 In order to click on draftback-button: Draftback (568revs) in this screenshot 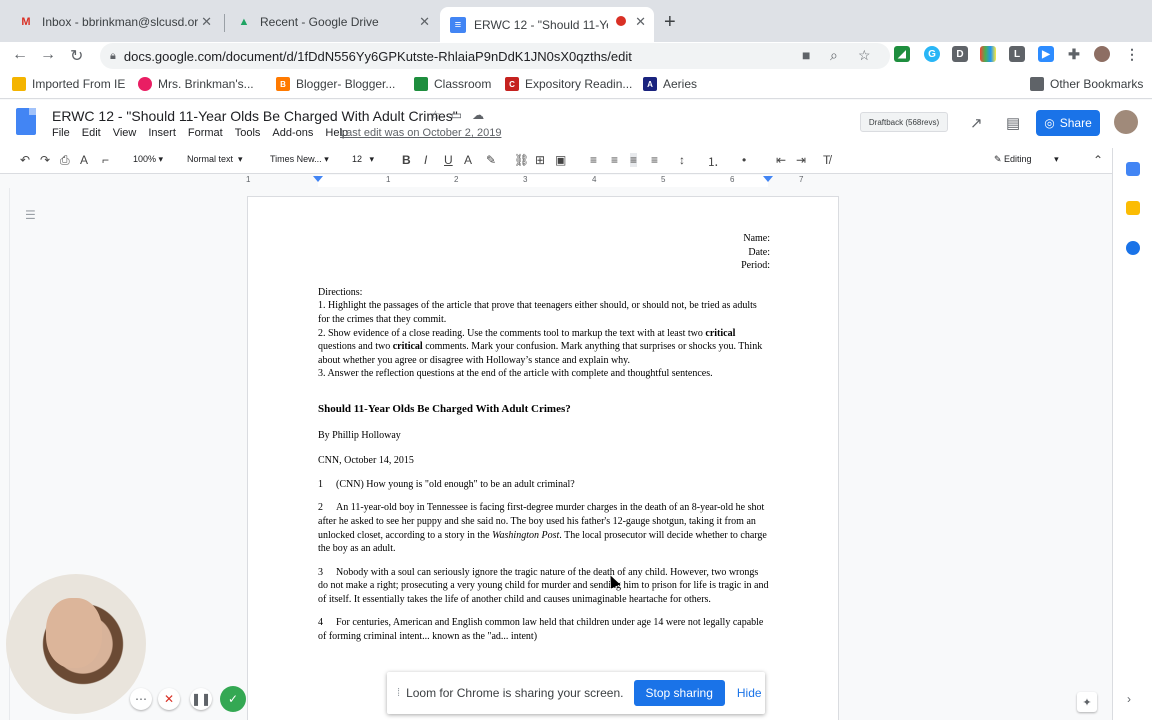, I will do `click(904, 122)`.